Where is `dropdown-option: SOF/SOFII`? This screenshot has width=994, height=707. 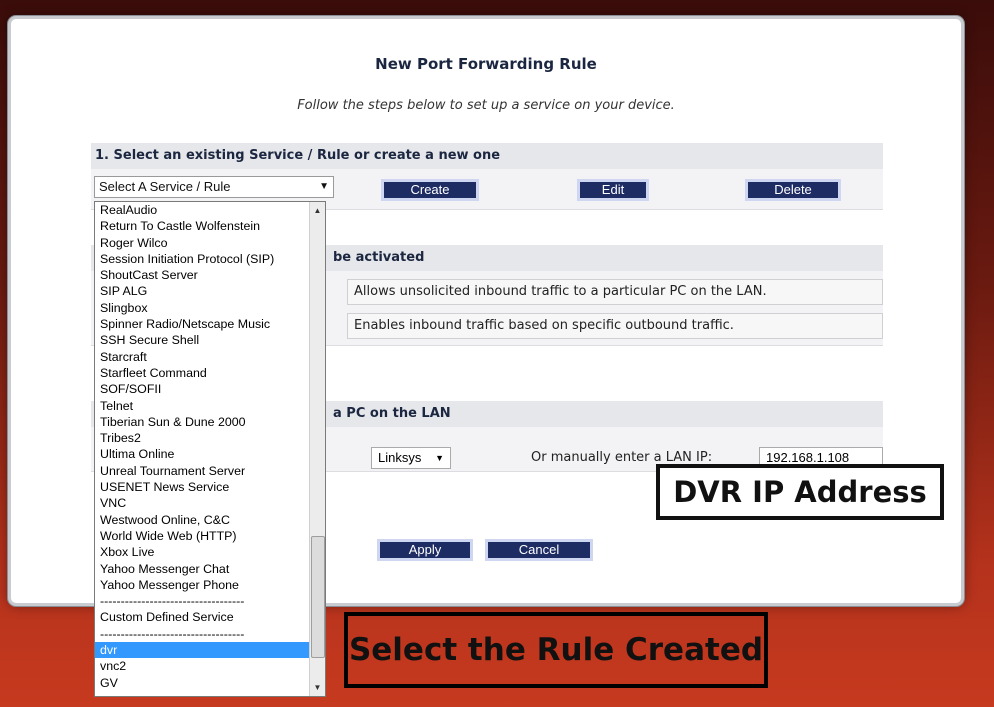 dropdown-option: SOF/SOFII is located at coordinates (210, 389).